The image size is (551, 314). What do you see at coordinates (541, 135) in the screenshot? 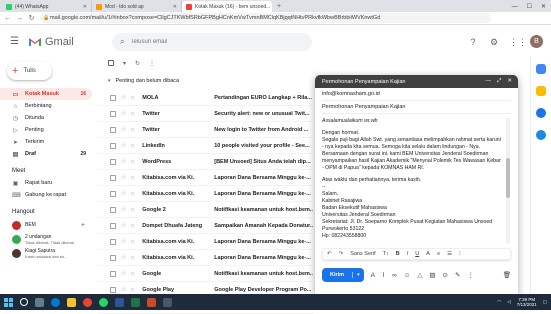
I see `contacts-icon` at bounding box center [541, 135].